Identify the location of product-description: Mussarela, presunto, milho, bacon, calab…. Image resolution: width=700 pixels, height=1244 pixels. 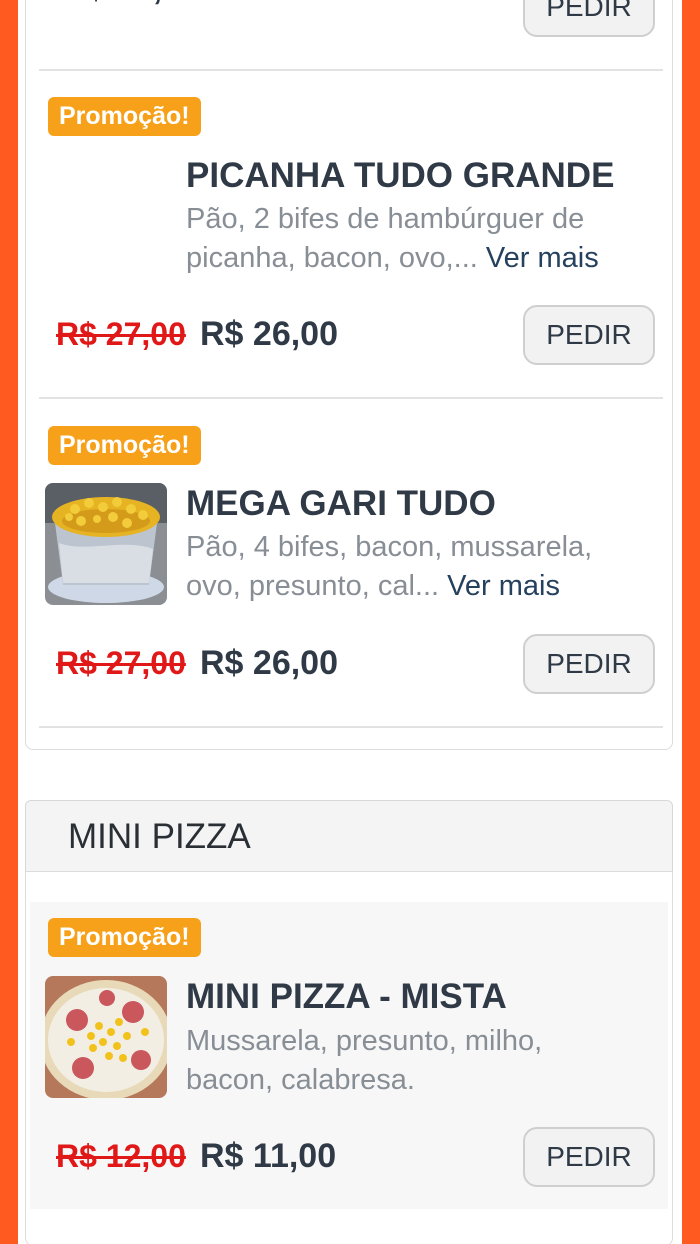
(364, 1060).